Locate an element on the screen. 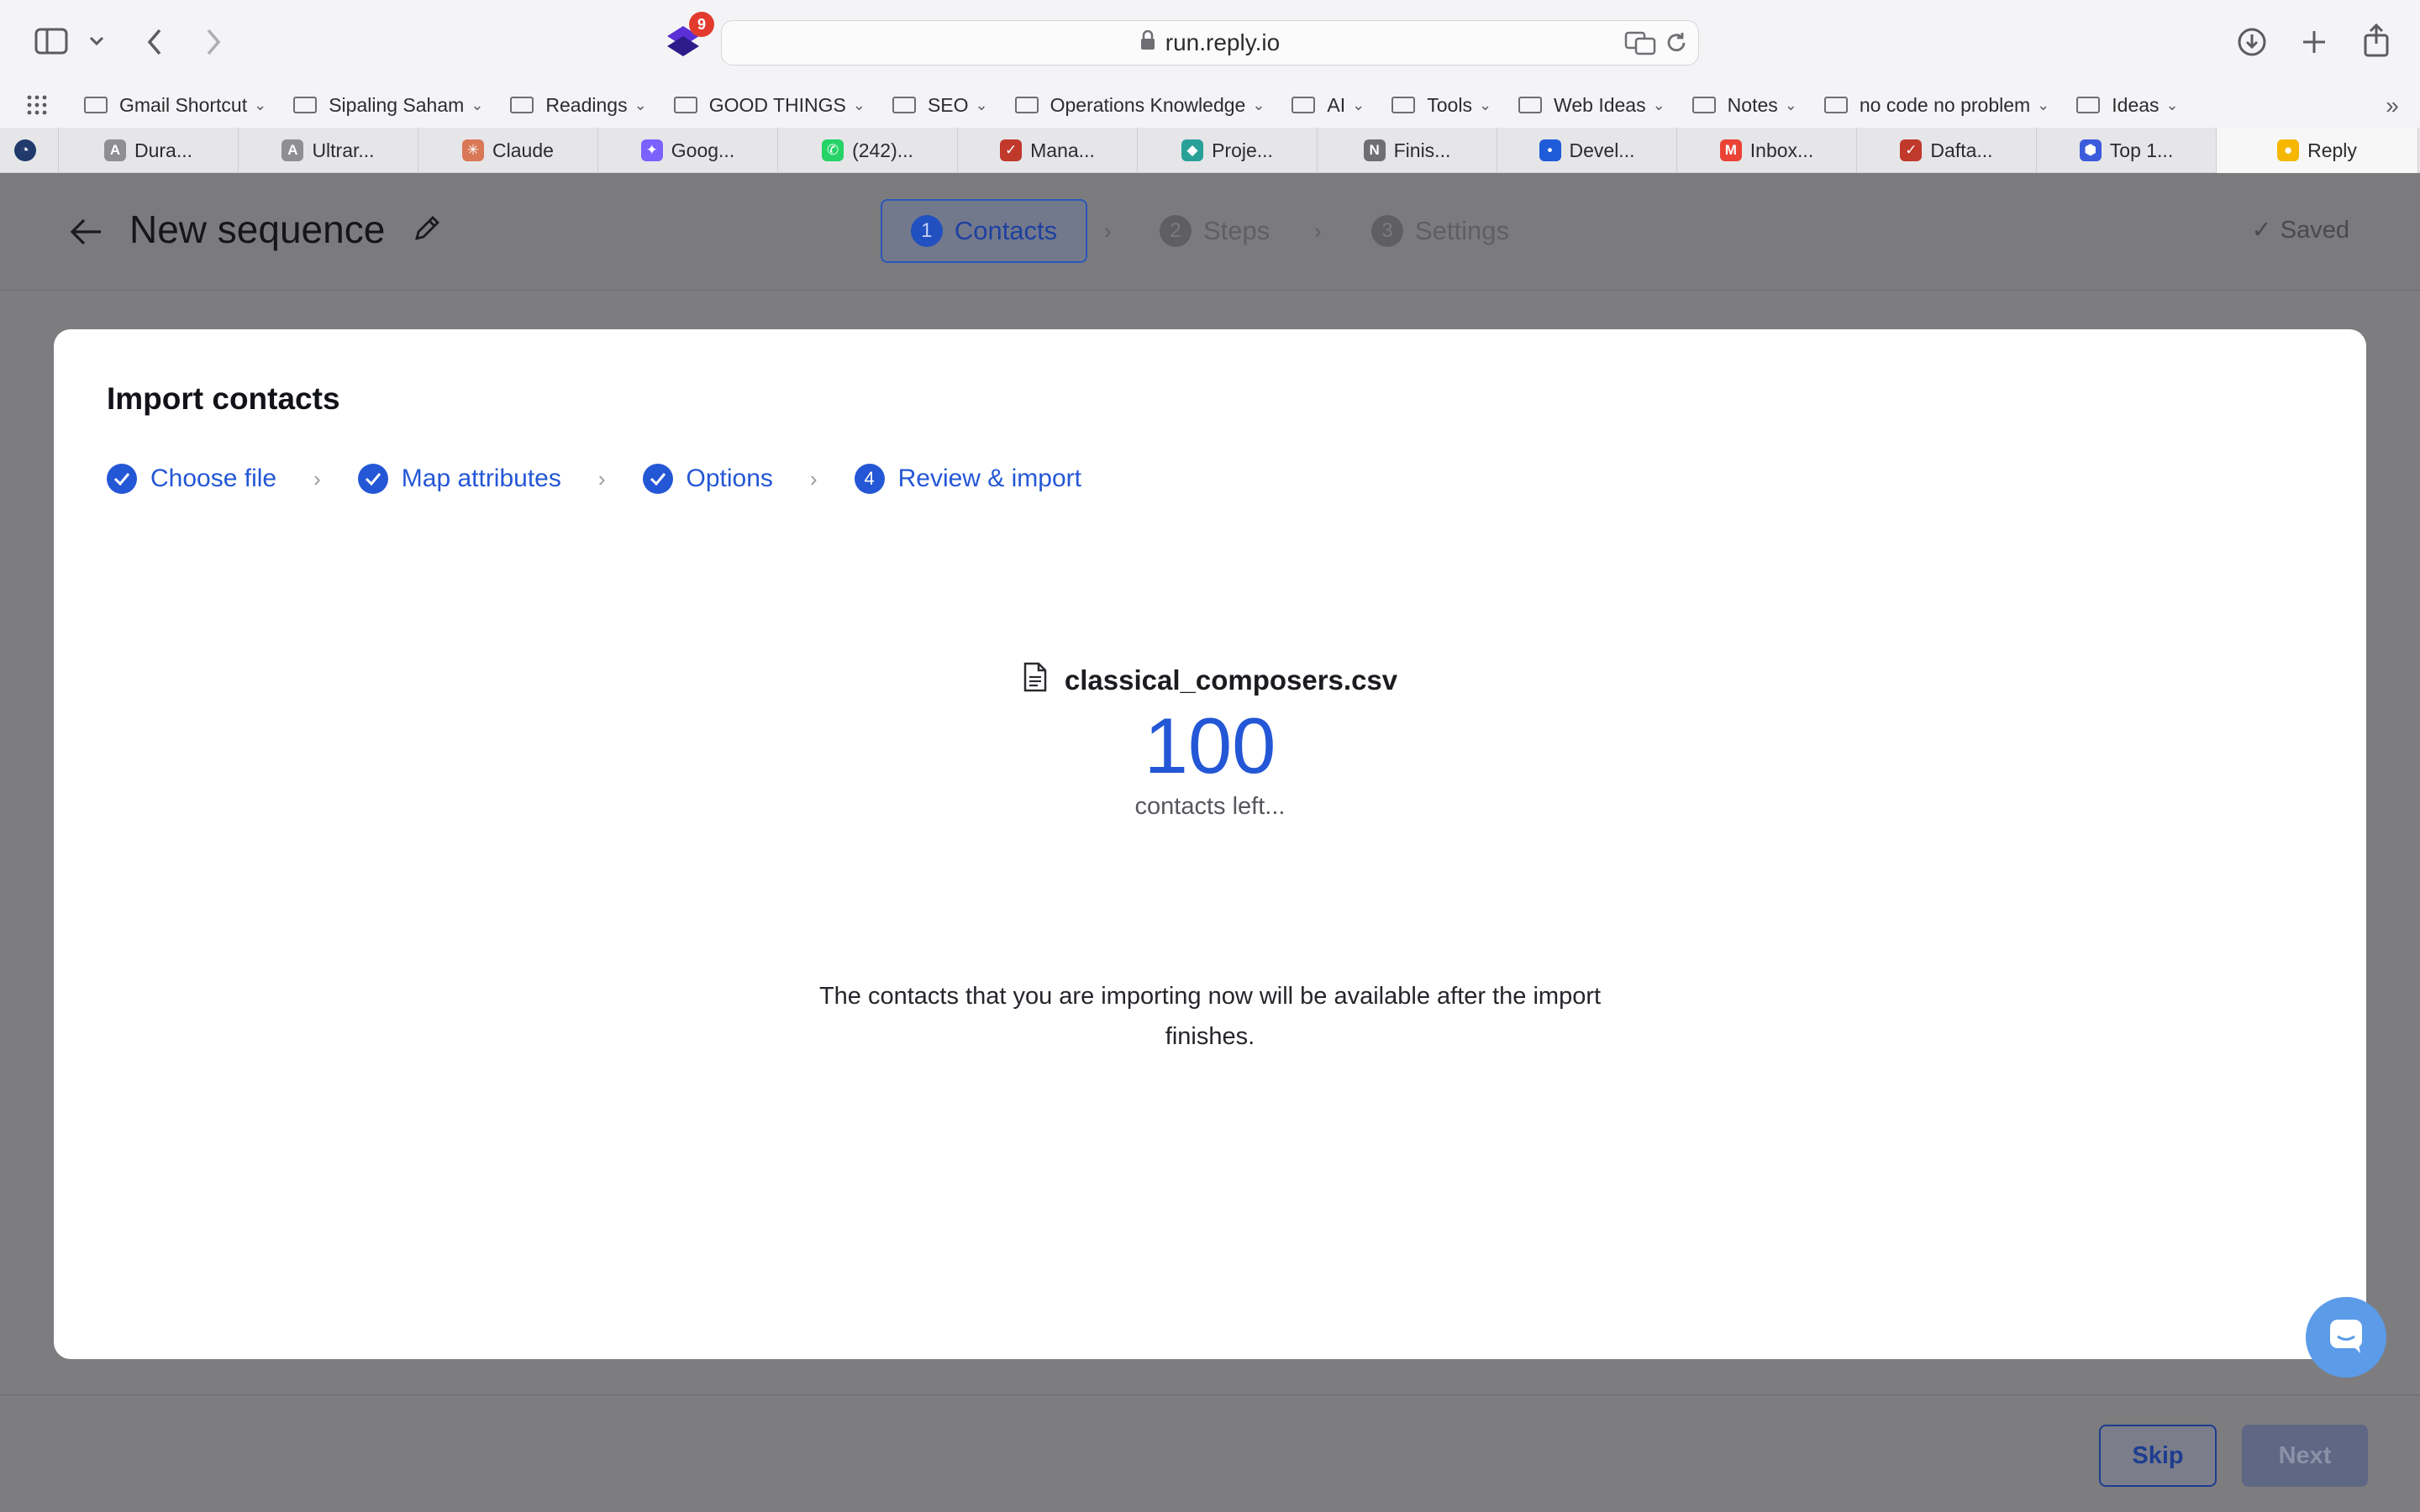  bookmark-folder: Sipaling Saham ⌄ is located at coordinates (388, 105).